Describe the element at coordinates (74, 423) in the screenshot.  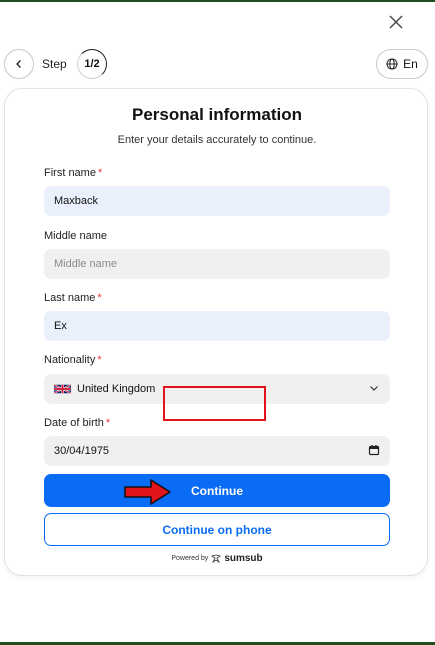
I see `dob-label-text: Date of birth` at that location.